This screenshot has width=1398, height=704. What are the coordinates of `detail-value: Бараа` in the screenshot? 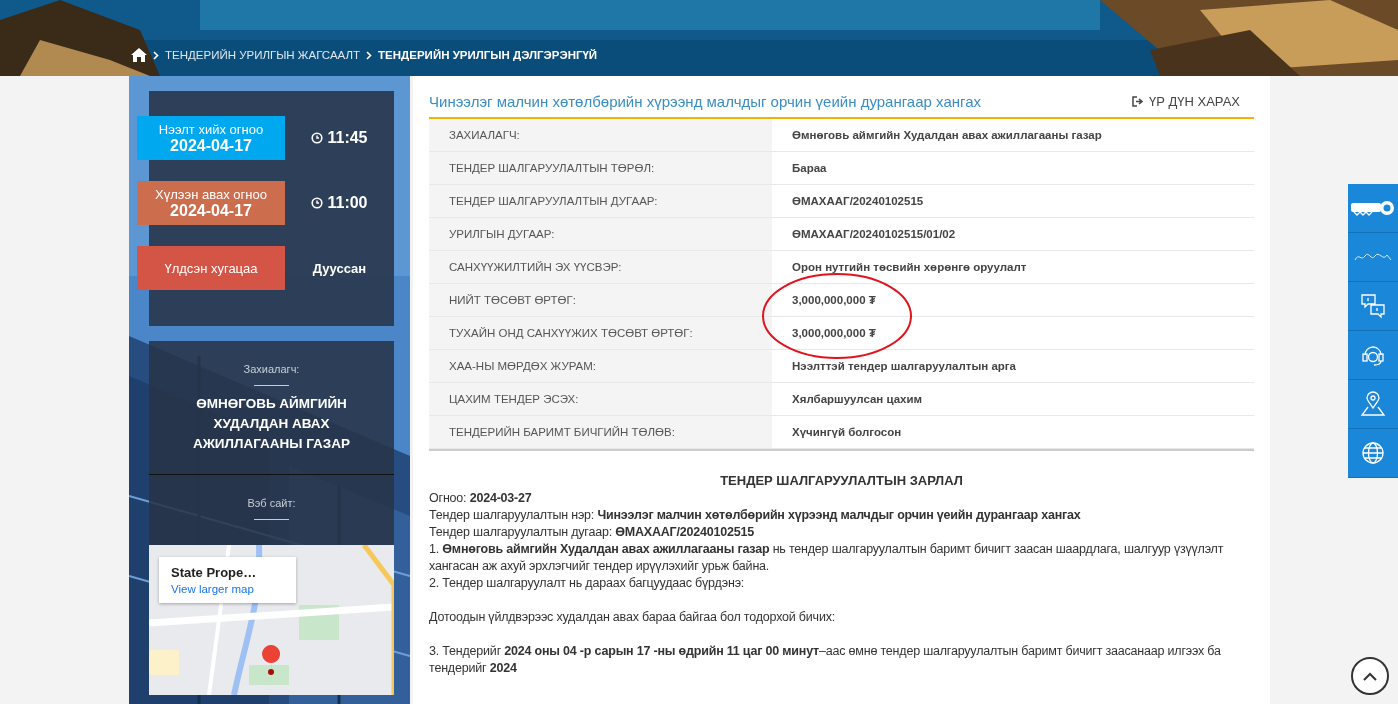 It's located at (809, 168).